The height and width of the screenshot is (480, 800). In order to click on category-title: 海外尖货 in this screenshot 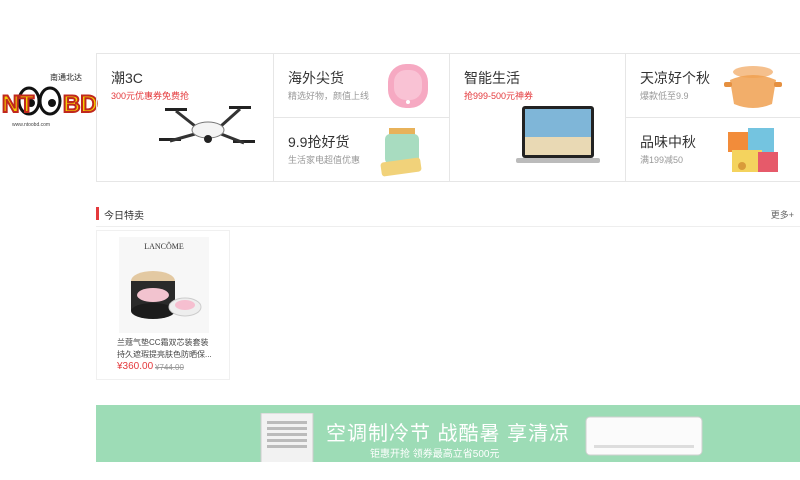, I will do `click(316, 78)`.